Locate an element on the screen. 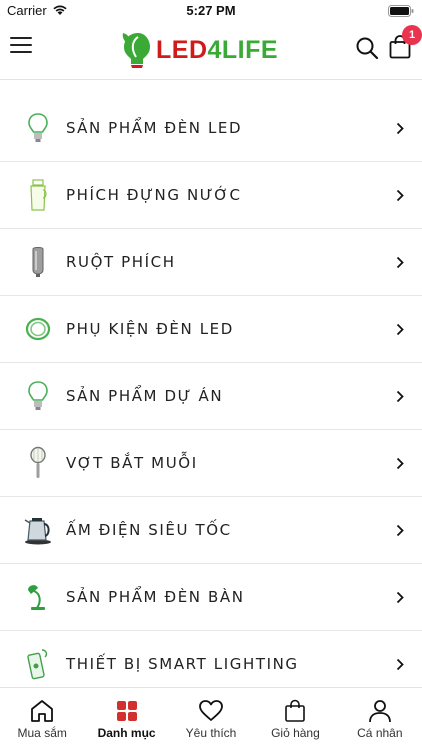 This screenshot has width=422, height=750. category-item-thermos: PHÍCH ĐỰNG NƯỚC is located at coordinates (211, 195).